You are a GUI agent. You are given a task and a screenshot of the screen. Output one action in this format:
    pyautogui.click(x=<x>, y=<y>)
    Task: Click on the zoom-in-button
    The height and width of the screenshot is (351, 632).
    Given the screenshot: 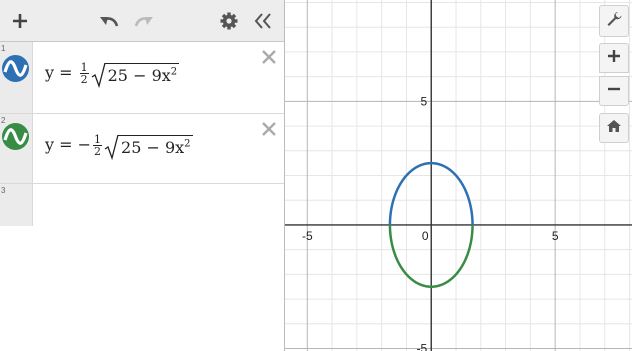 What is the action you would take?
    pyautogui.click(x=614, y=58)
    